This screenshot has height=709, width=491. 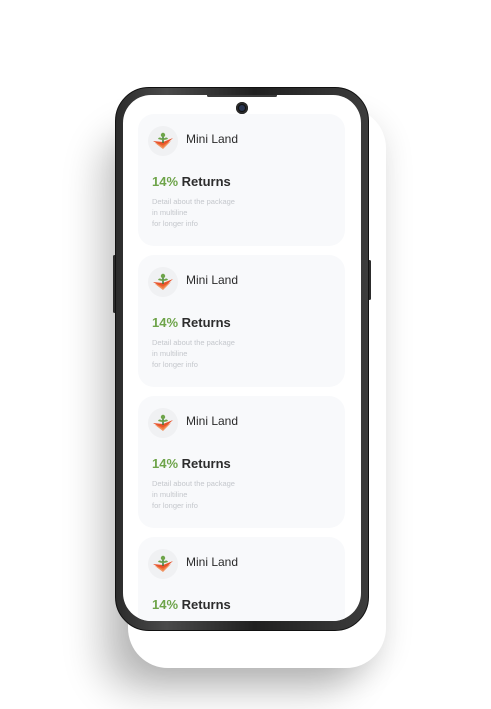 I want to click on front-camera-icon, so click(x=242, y=108).